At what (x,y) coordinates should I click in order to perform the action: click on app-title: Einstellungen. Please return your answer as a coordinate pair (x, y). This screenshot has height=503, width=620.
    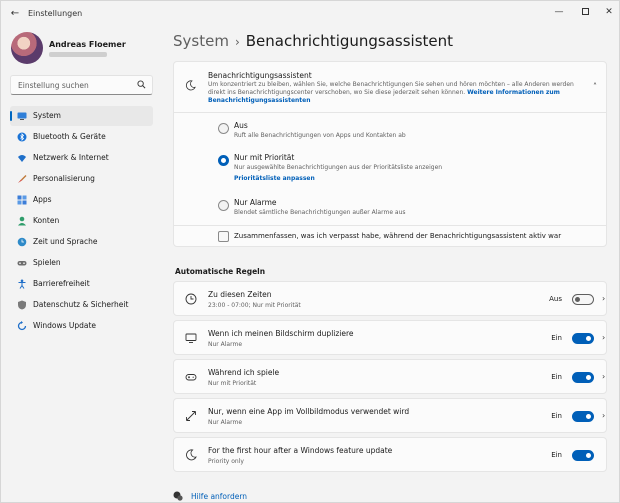
    Looking at the image, I should click on (55, 13).